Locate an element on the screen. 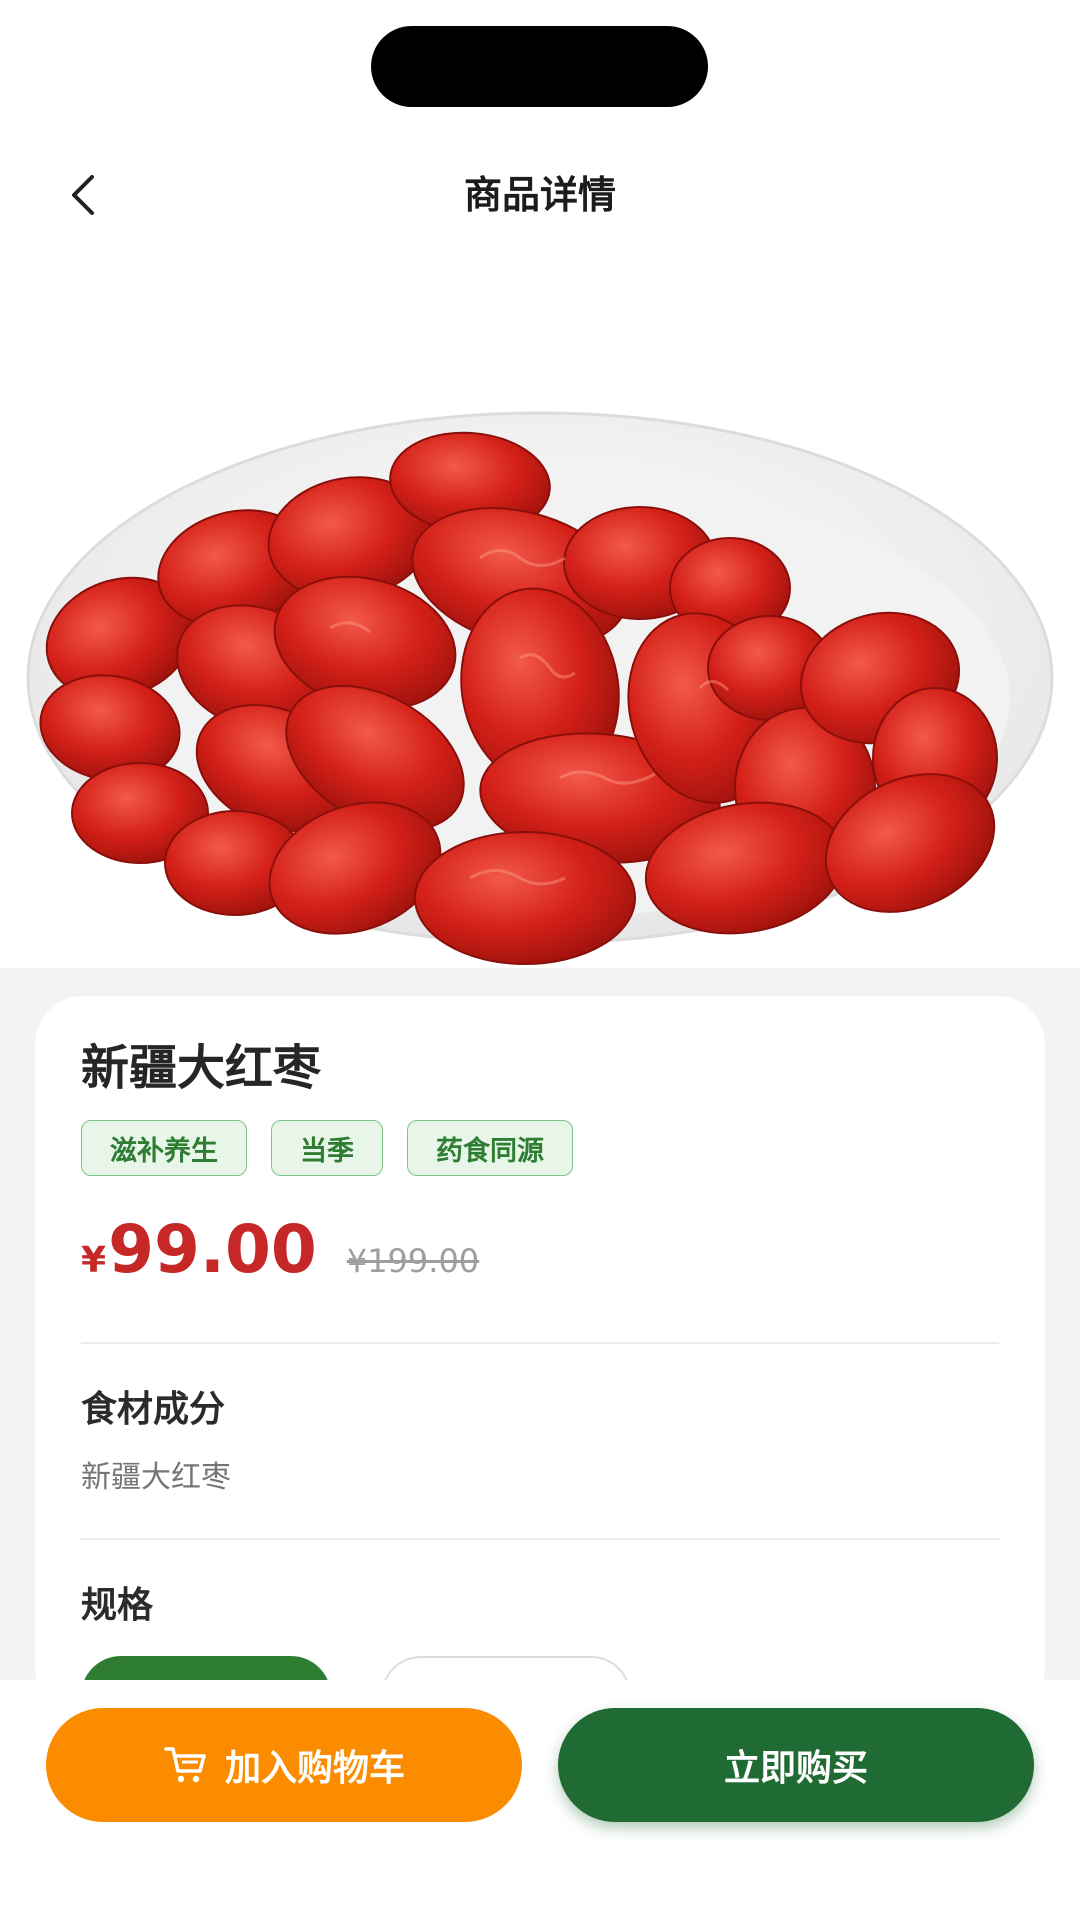 This screenshot has height=1920, width=1080. product-name: 新疆大红枣 is located at coordinates (201, 1068).